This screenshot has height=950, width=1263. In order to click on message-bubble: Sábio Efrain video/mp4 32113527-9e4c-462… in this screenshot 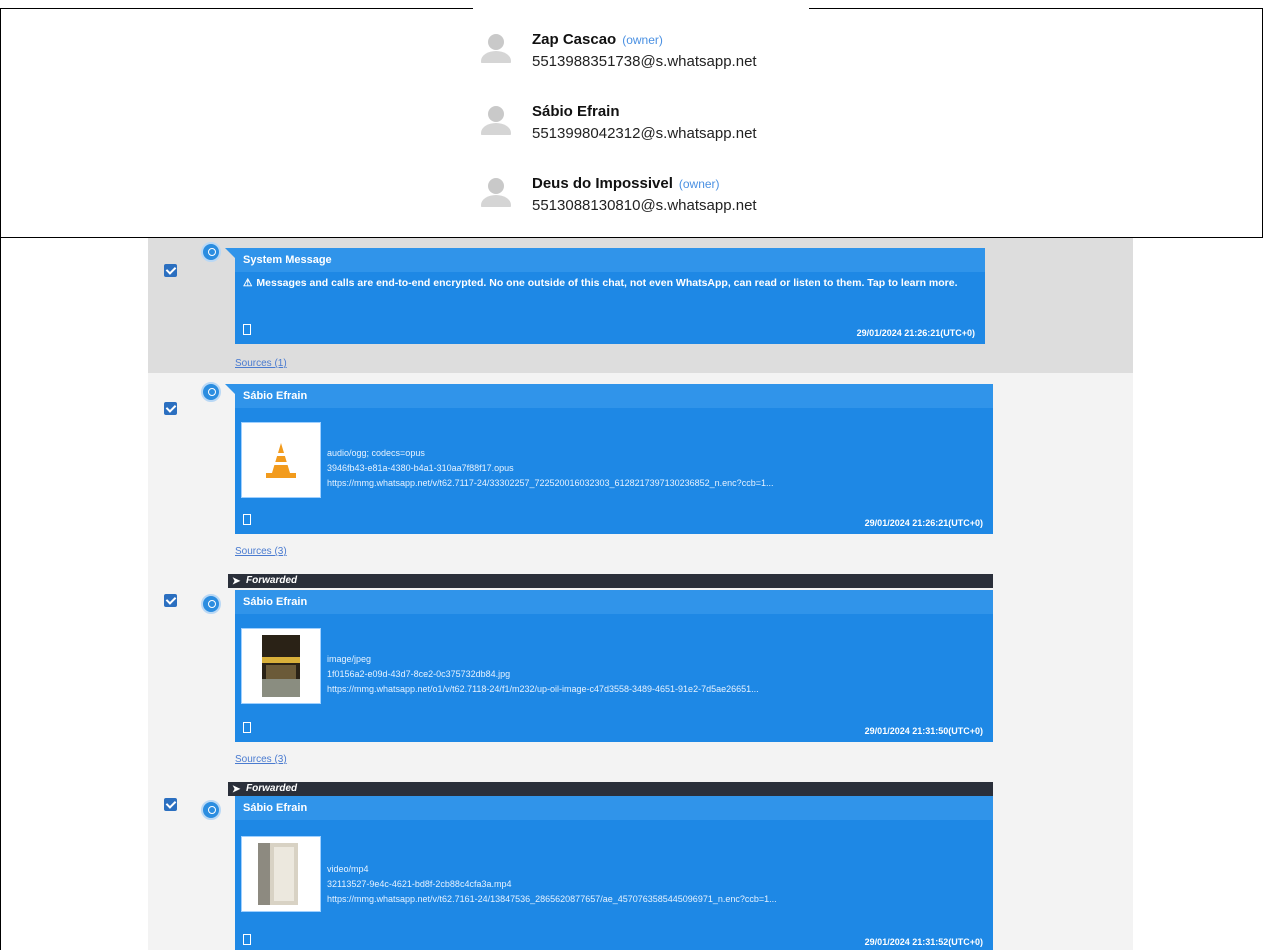, I will do `click(614, 873)`.